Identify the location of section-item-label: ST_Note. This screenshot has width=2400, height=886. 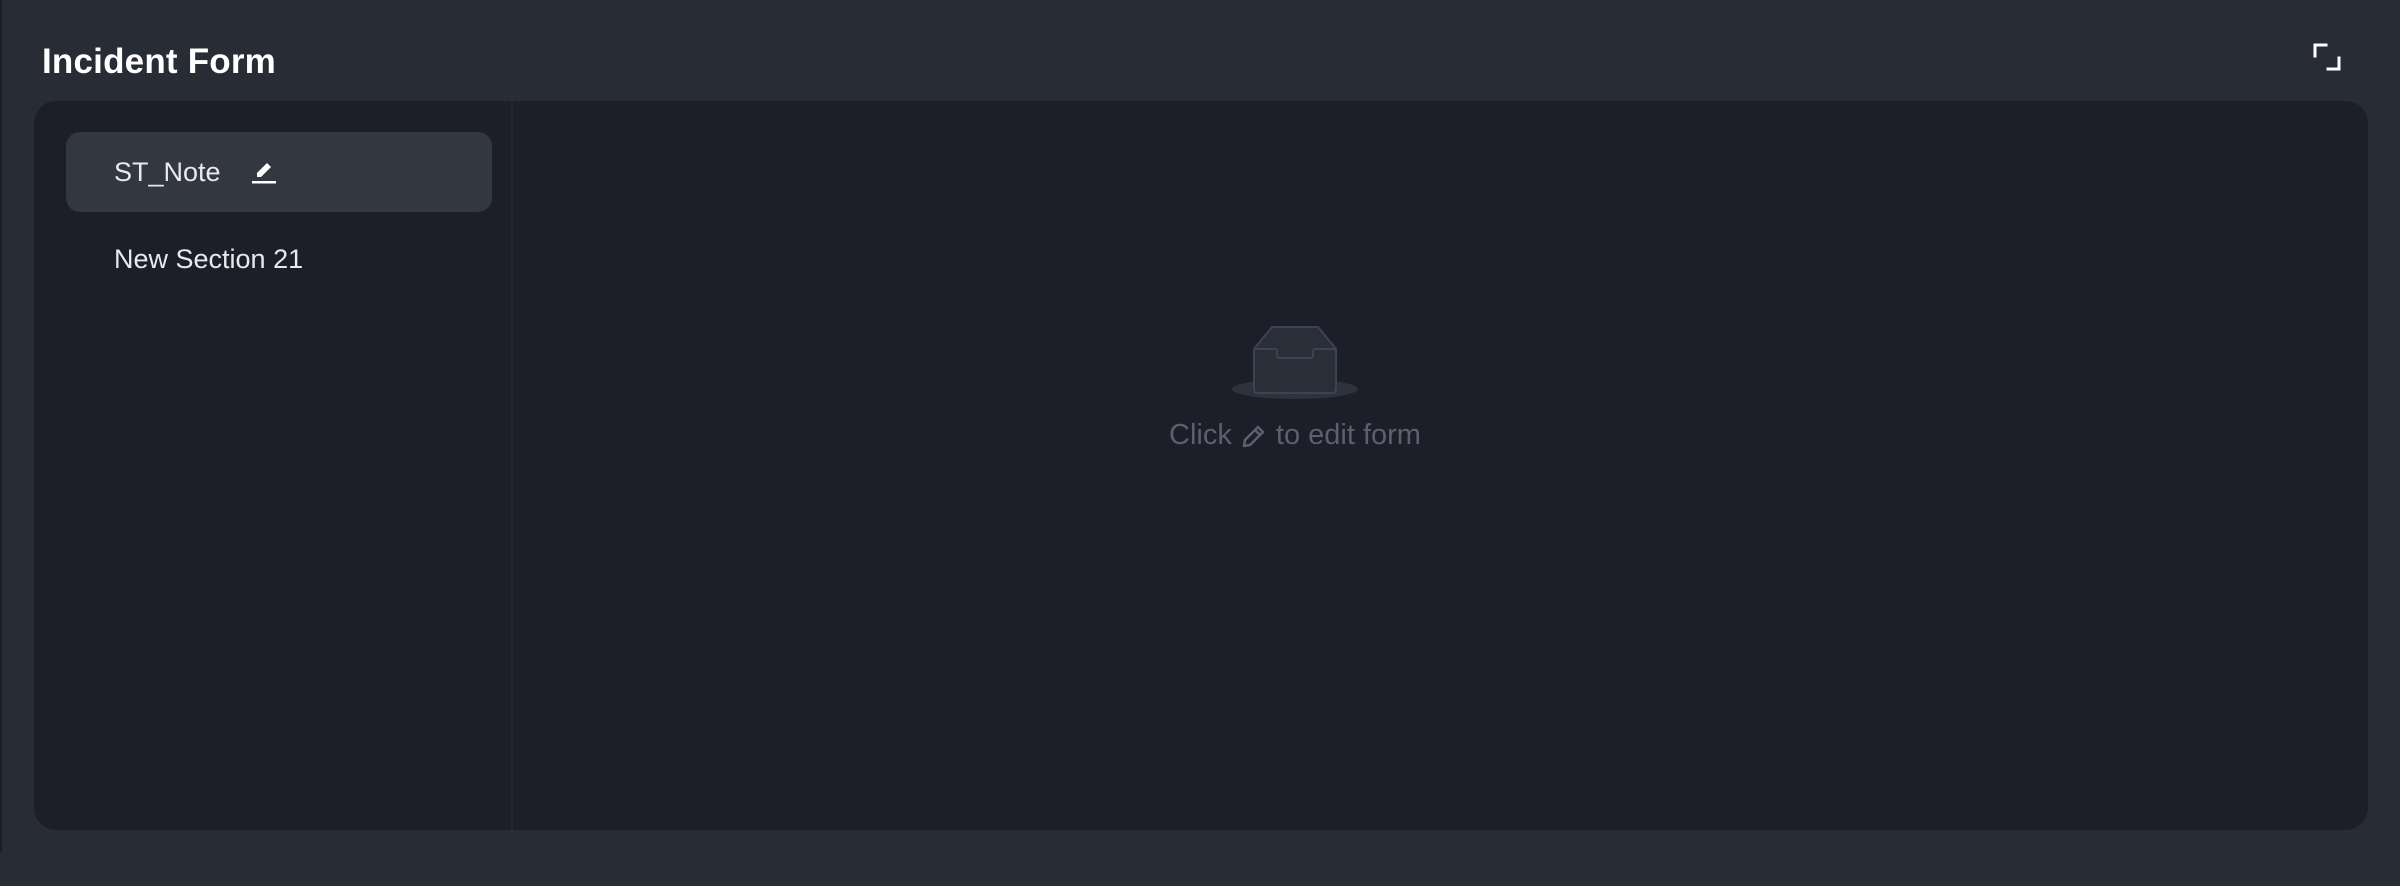
(167, 171).